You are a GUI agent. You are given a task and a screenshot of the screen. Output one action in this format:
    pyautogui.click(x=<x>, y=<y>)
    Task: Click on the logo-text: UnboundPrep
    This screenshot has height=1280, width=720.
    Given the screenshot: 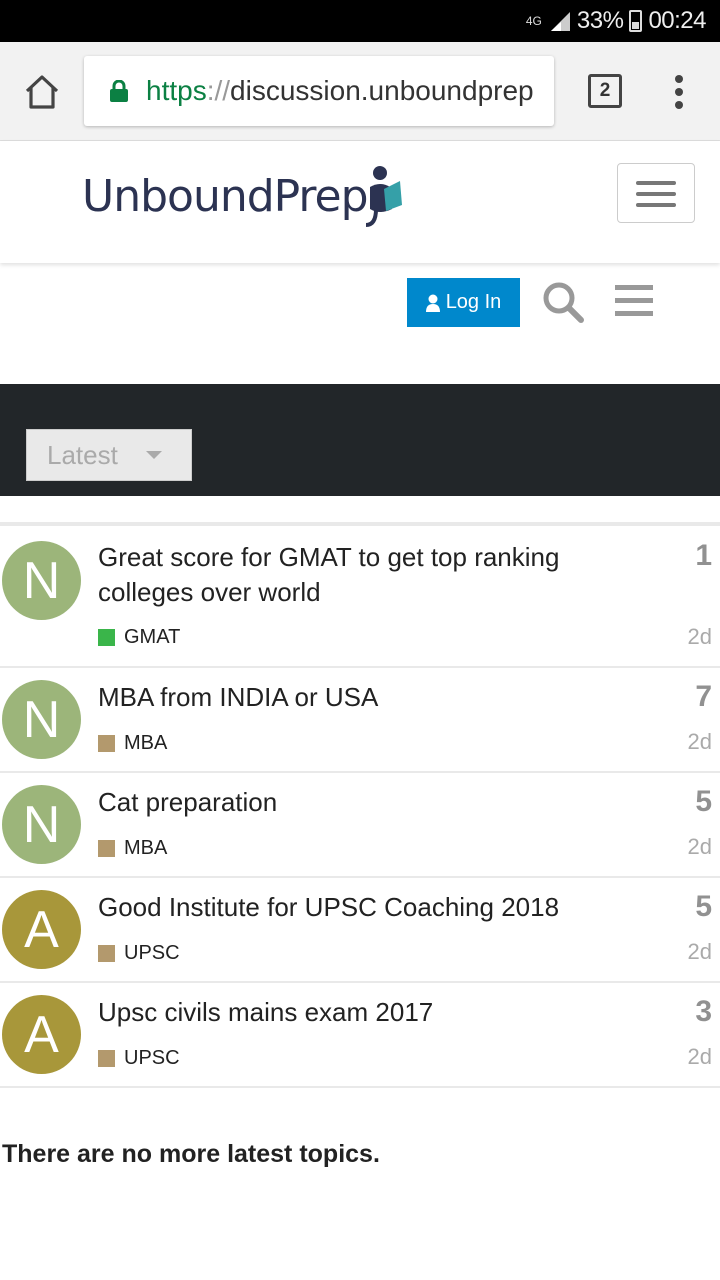 What is the action you would take?
    pyautogui.click(x=225, y=196)
    